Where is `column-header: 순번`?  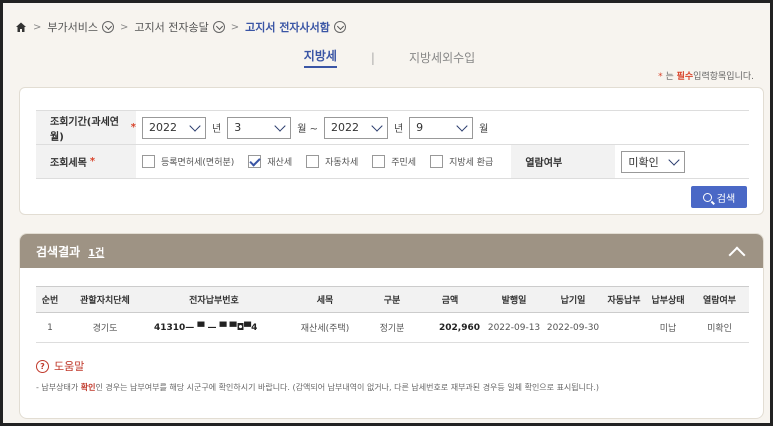 column-header: 순번 is located at coordinates (50, 299).